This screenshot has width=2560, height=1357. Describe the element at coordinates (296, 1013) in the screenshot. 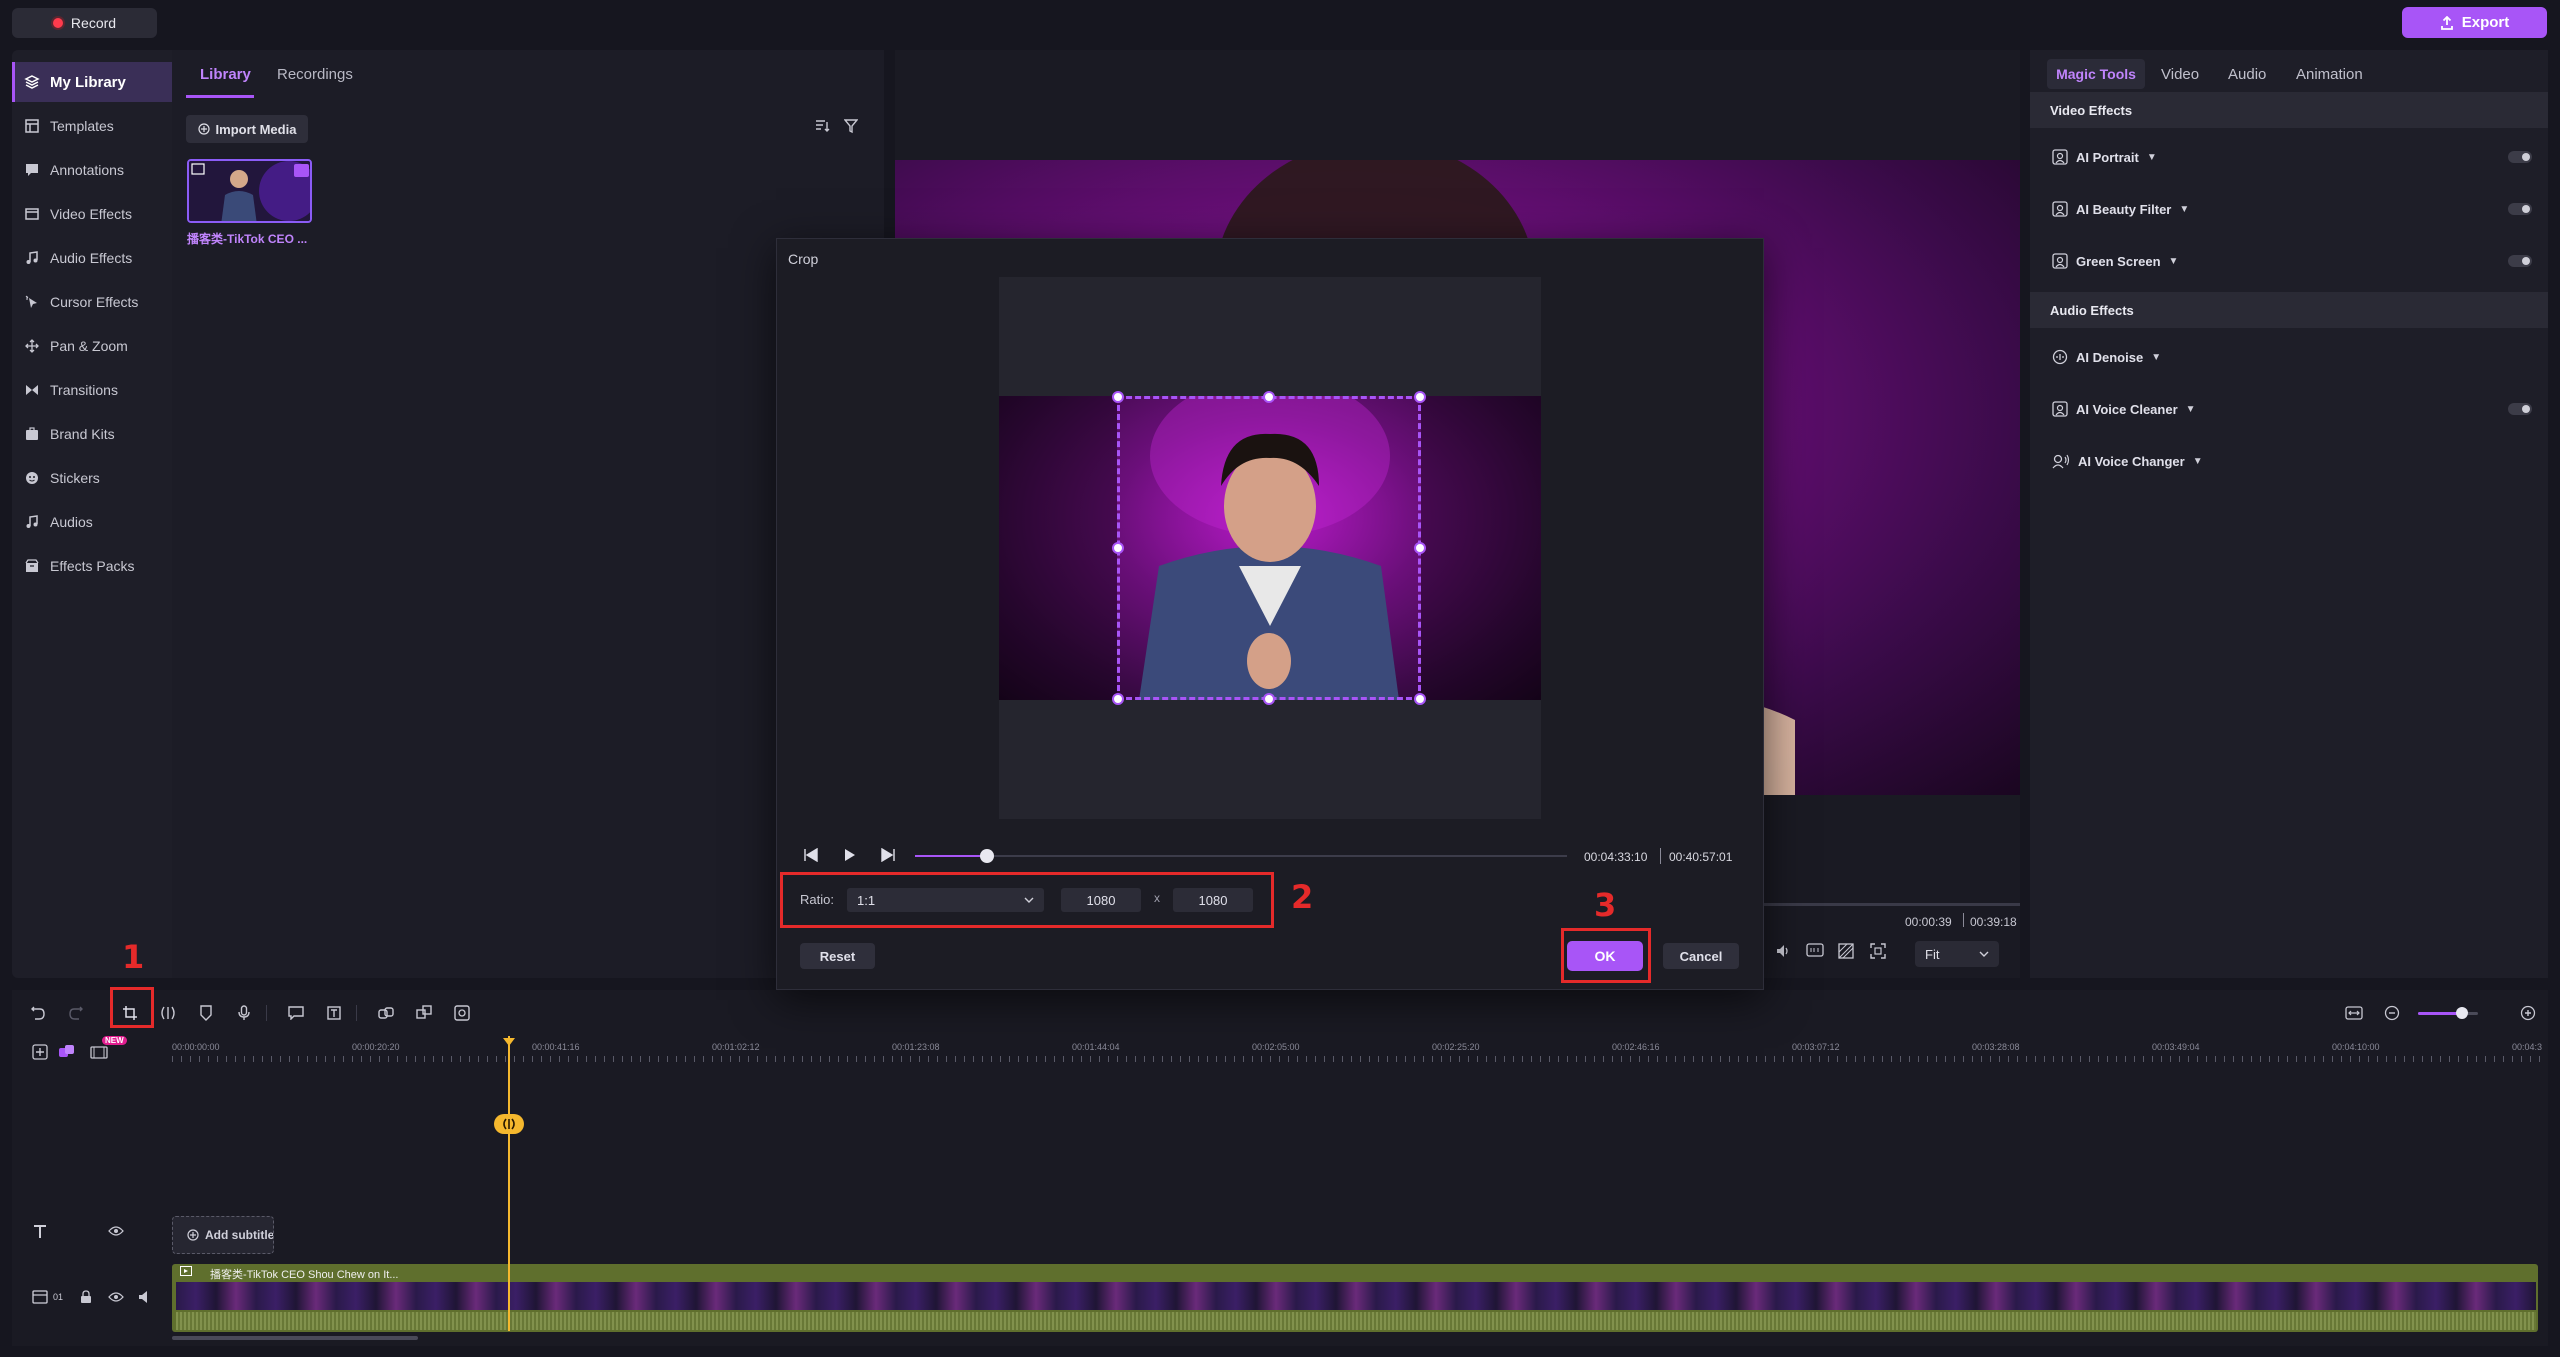

I see `comment-icon` at that location.